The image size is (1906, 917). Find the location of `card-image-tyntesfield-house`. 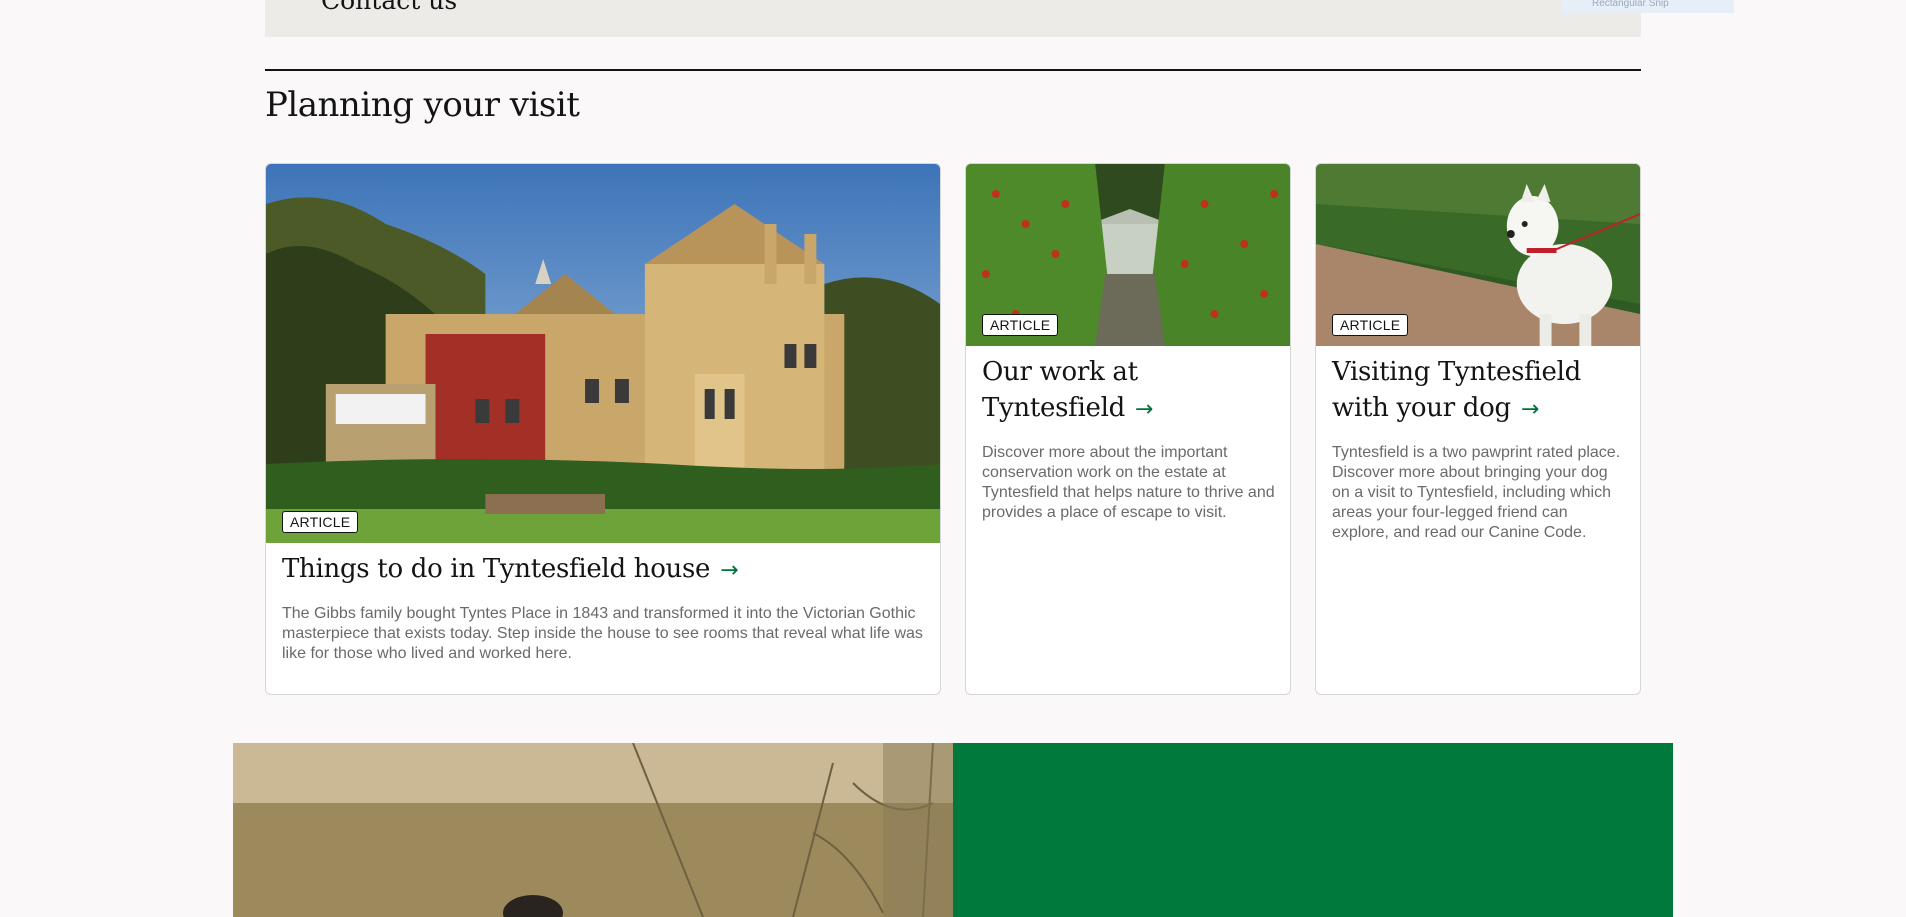

card-image-tyntesfield-house is located at coordinates (603, 353).